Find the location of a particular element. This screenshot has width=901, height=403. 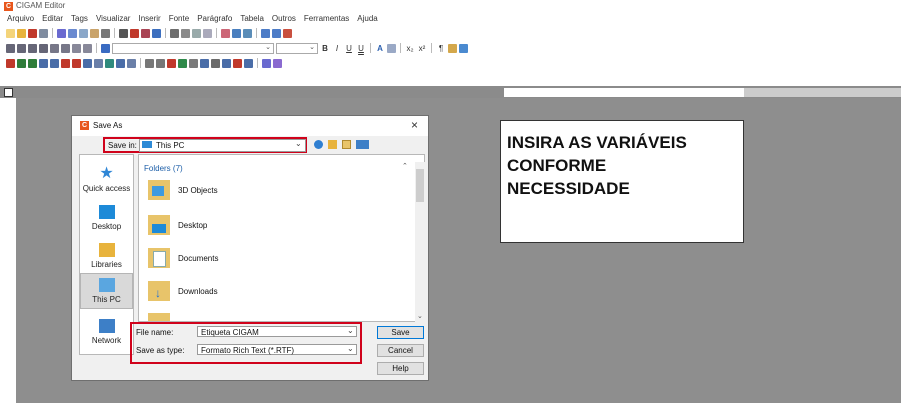

textbox-icon is located at coordinates (160, 63).